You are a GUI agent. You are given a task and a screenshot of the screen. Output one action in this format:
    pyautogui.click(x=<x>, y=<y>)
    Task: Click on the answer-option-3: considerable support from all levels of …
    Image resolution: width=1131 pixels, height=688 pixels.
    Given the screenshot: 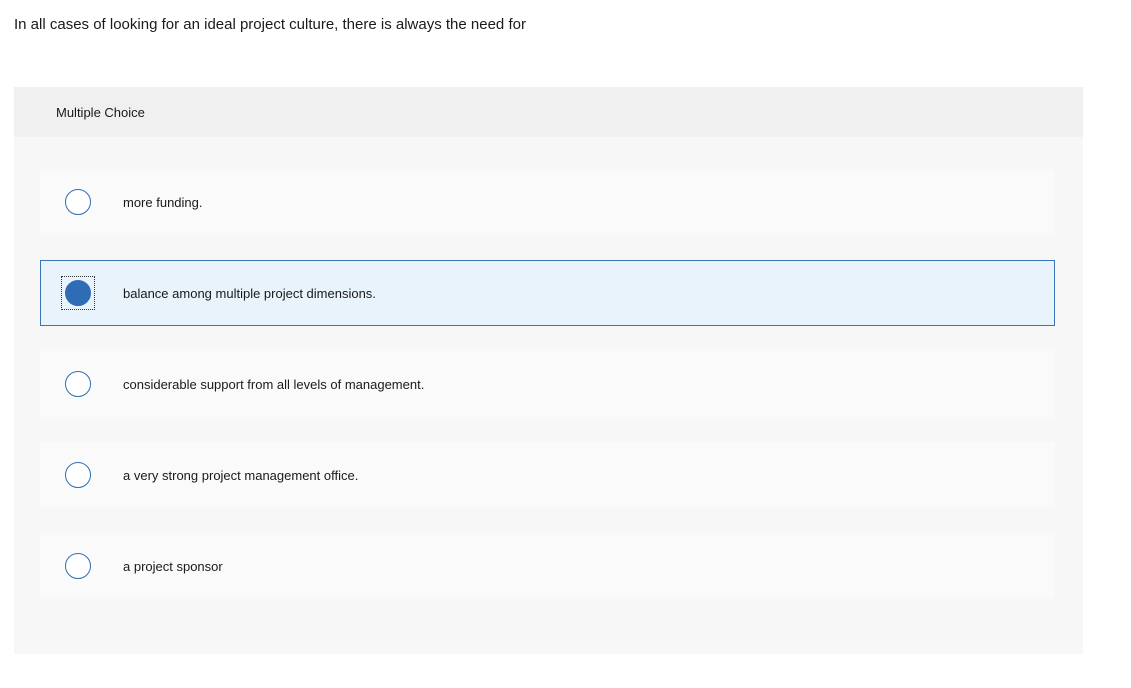 What is the action you would take?
    pyautogui.click(x=547, y=384)
    